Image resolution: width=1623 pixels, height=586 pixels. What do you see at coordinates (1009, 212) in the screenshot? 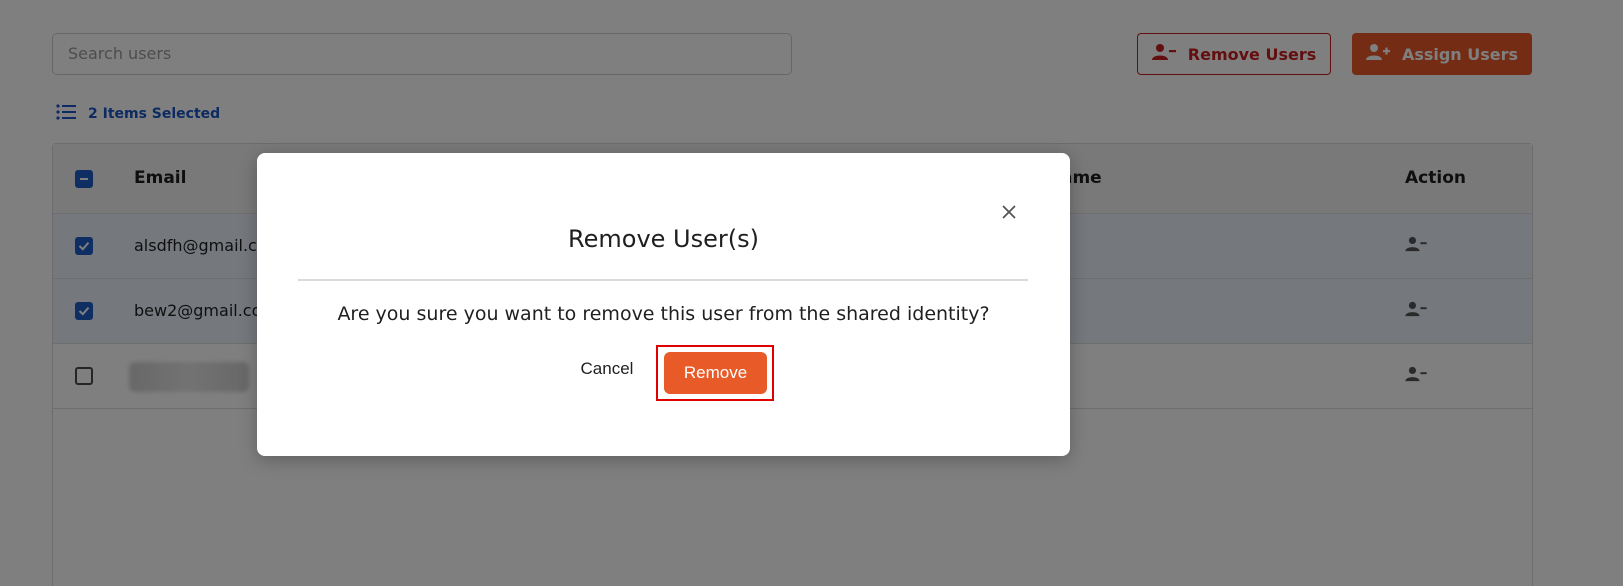
I see `close-icon` at bounding box center [1009, 212].